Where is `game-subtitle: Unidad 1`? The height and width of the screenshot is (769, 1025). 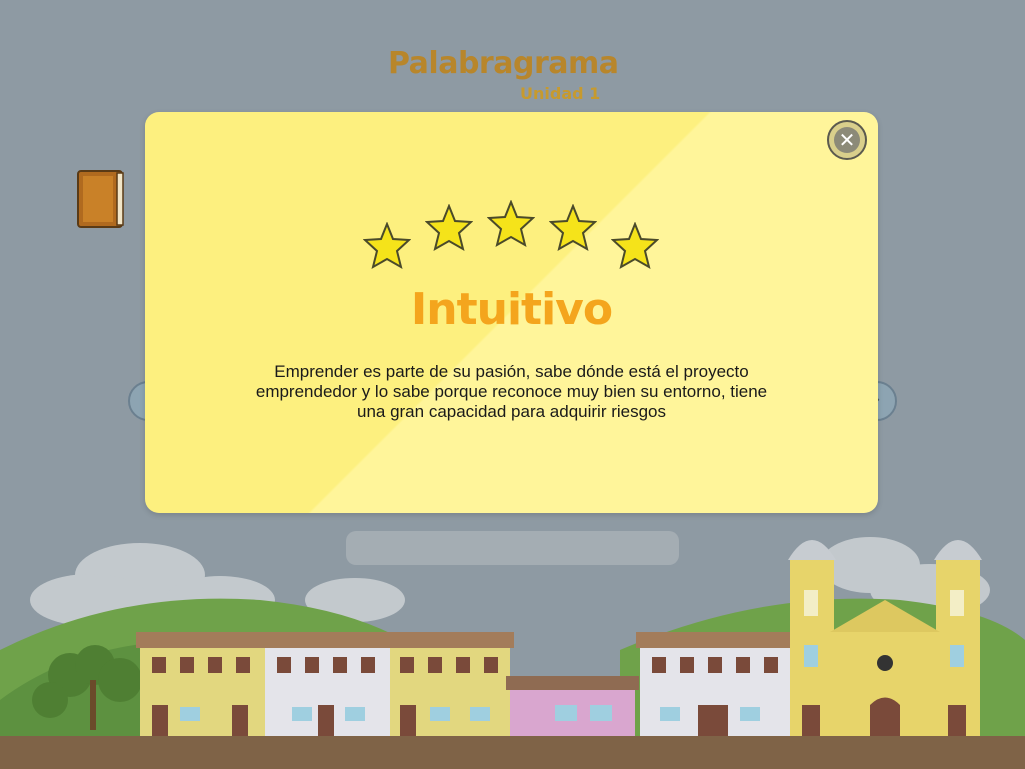
game-subtitle: Unidad 1 is located at coordinates (560, 93).